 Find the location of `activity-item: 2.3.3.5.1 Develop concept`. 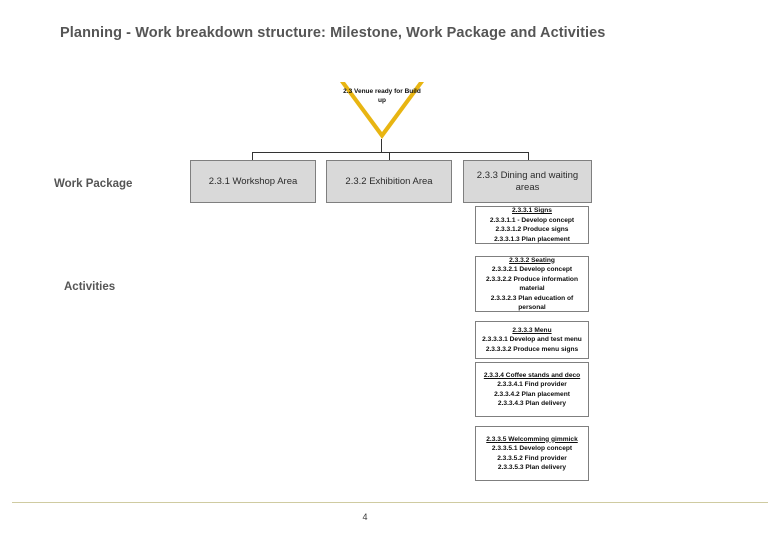

activity-item: 2.3.3.5.1 Develop concept is located at coordinates (532, 448).